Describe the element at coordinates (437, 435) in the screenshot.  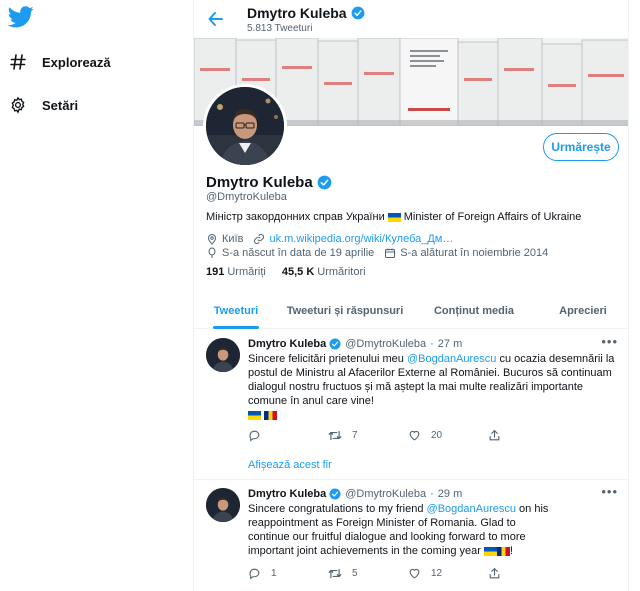
I see `like-count: 20` at that location.